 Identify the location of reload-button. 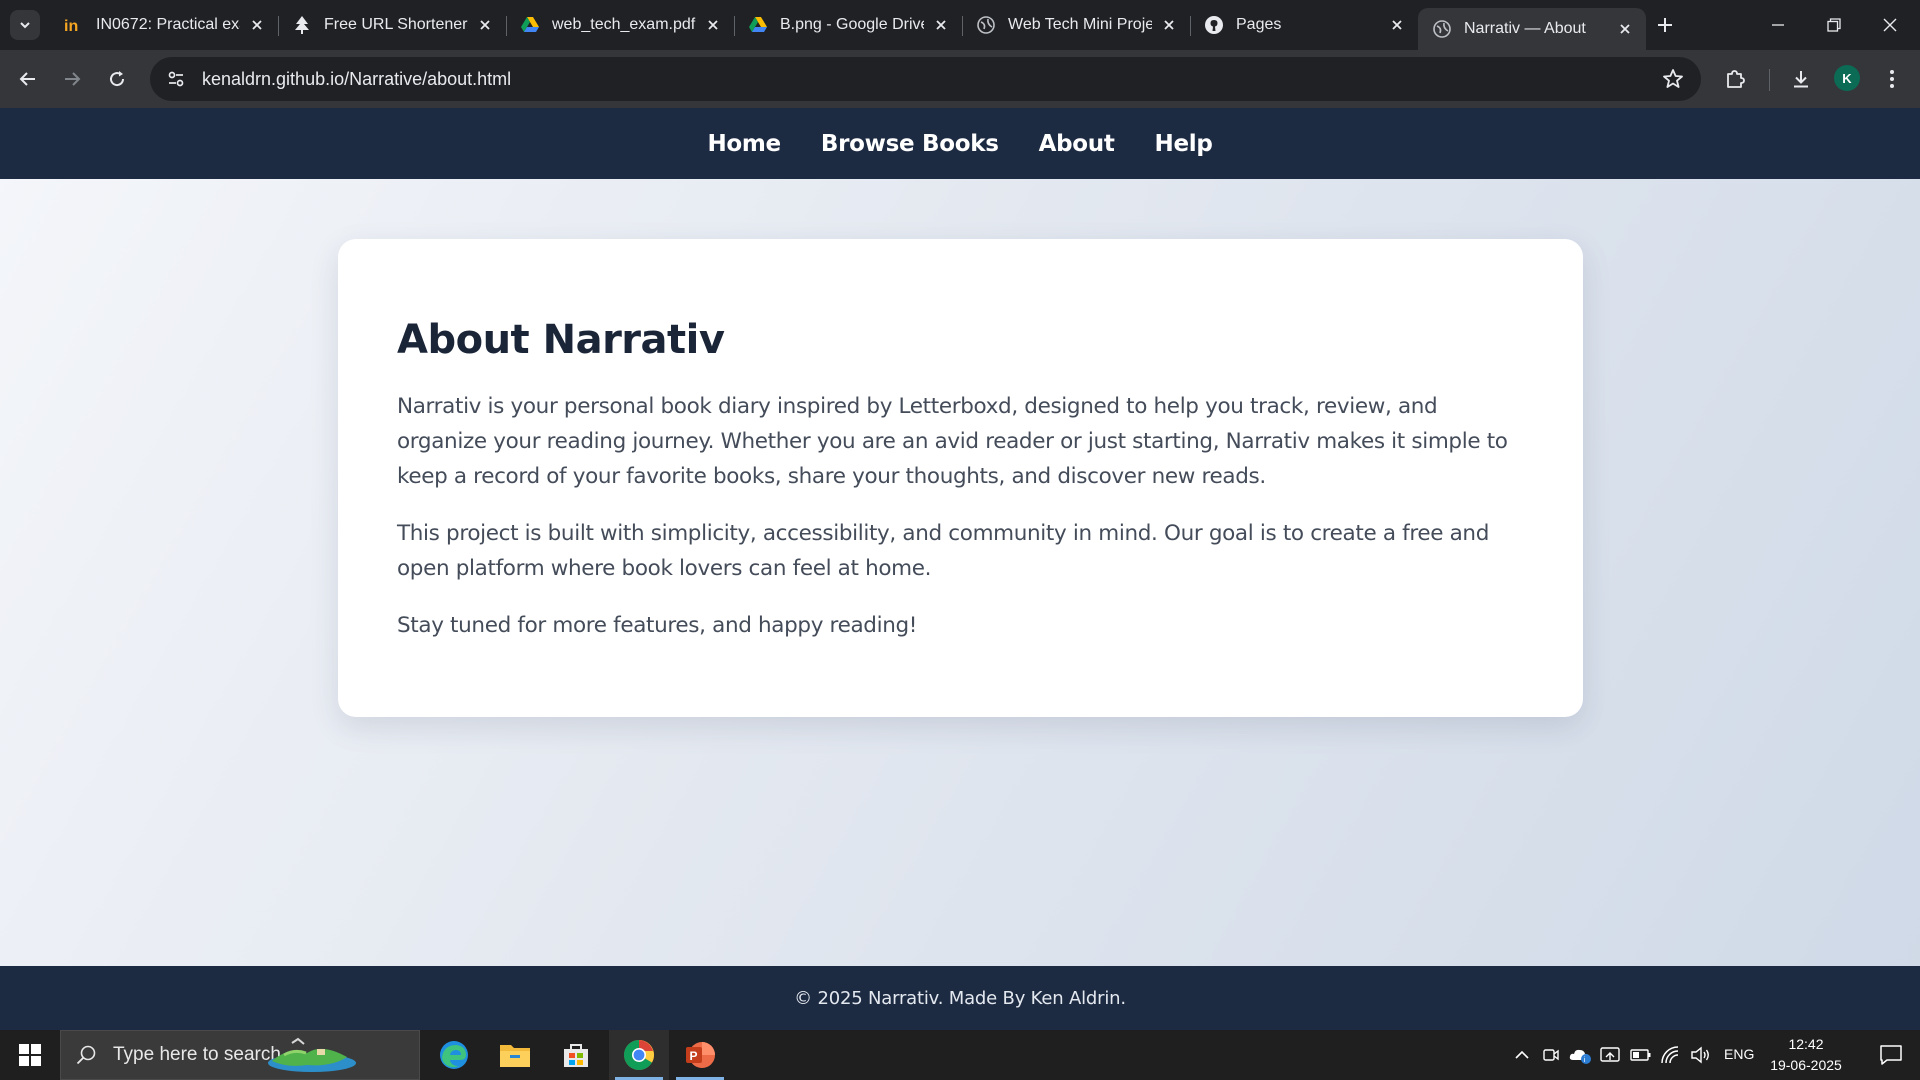
(117, 79).